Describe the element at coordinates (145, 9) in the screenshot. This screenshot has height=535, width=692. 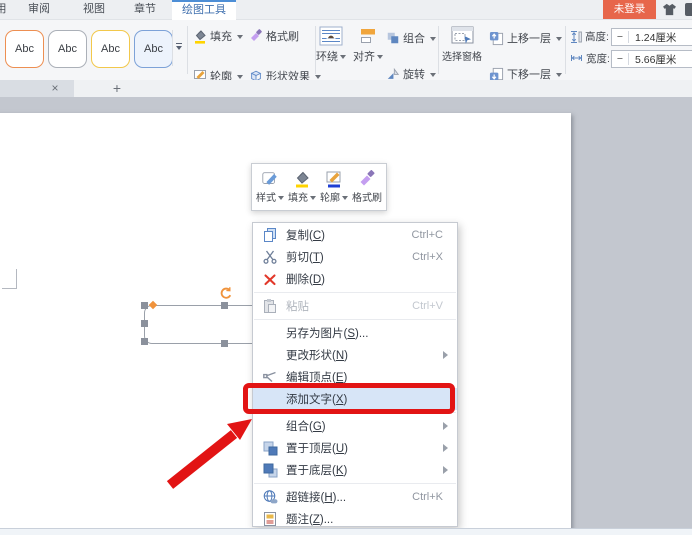
I see `tab-section: 章节` at that location.